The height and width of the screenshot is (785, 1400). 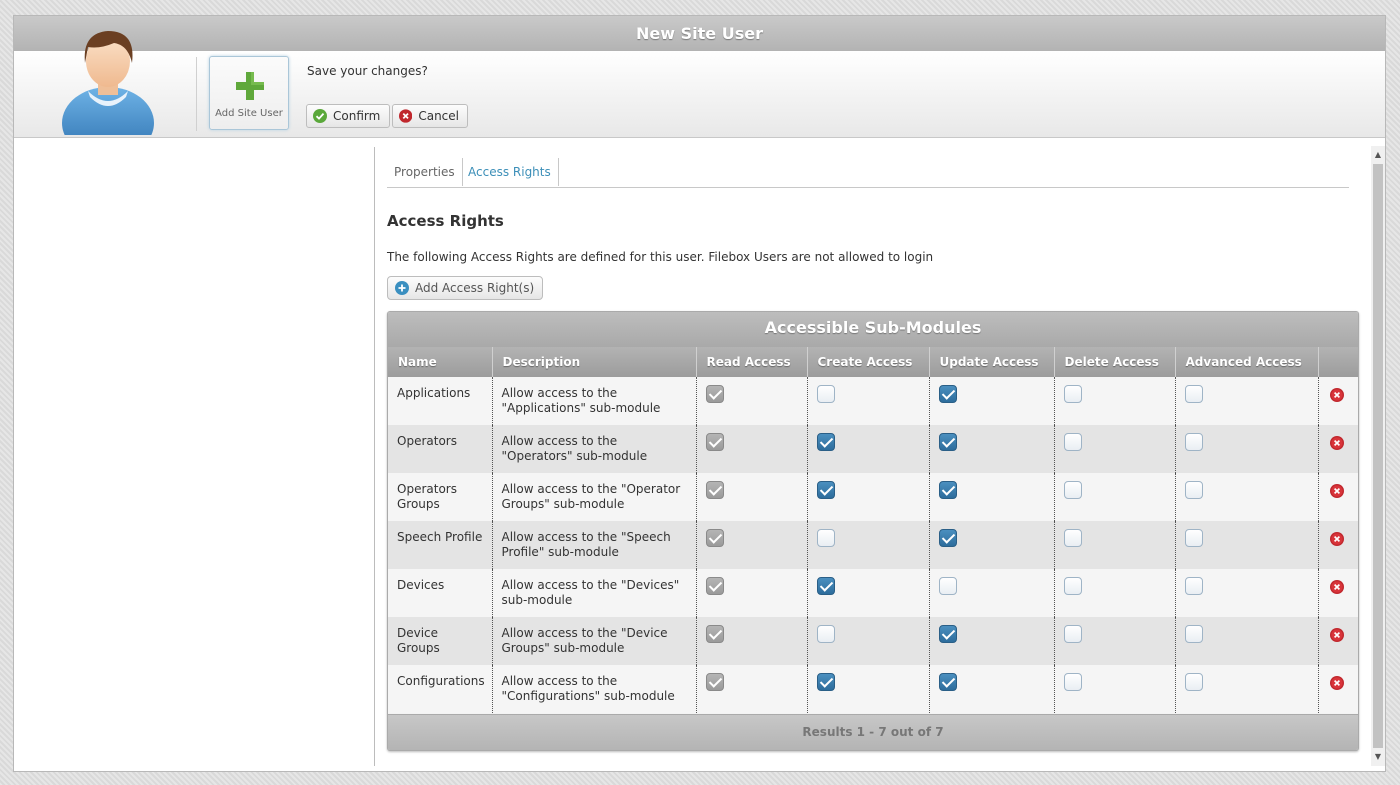 I want to click on scrollbar-thumb, so click(x=1378, y=456).